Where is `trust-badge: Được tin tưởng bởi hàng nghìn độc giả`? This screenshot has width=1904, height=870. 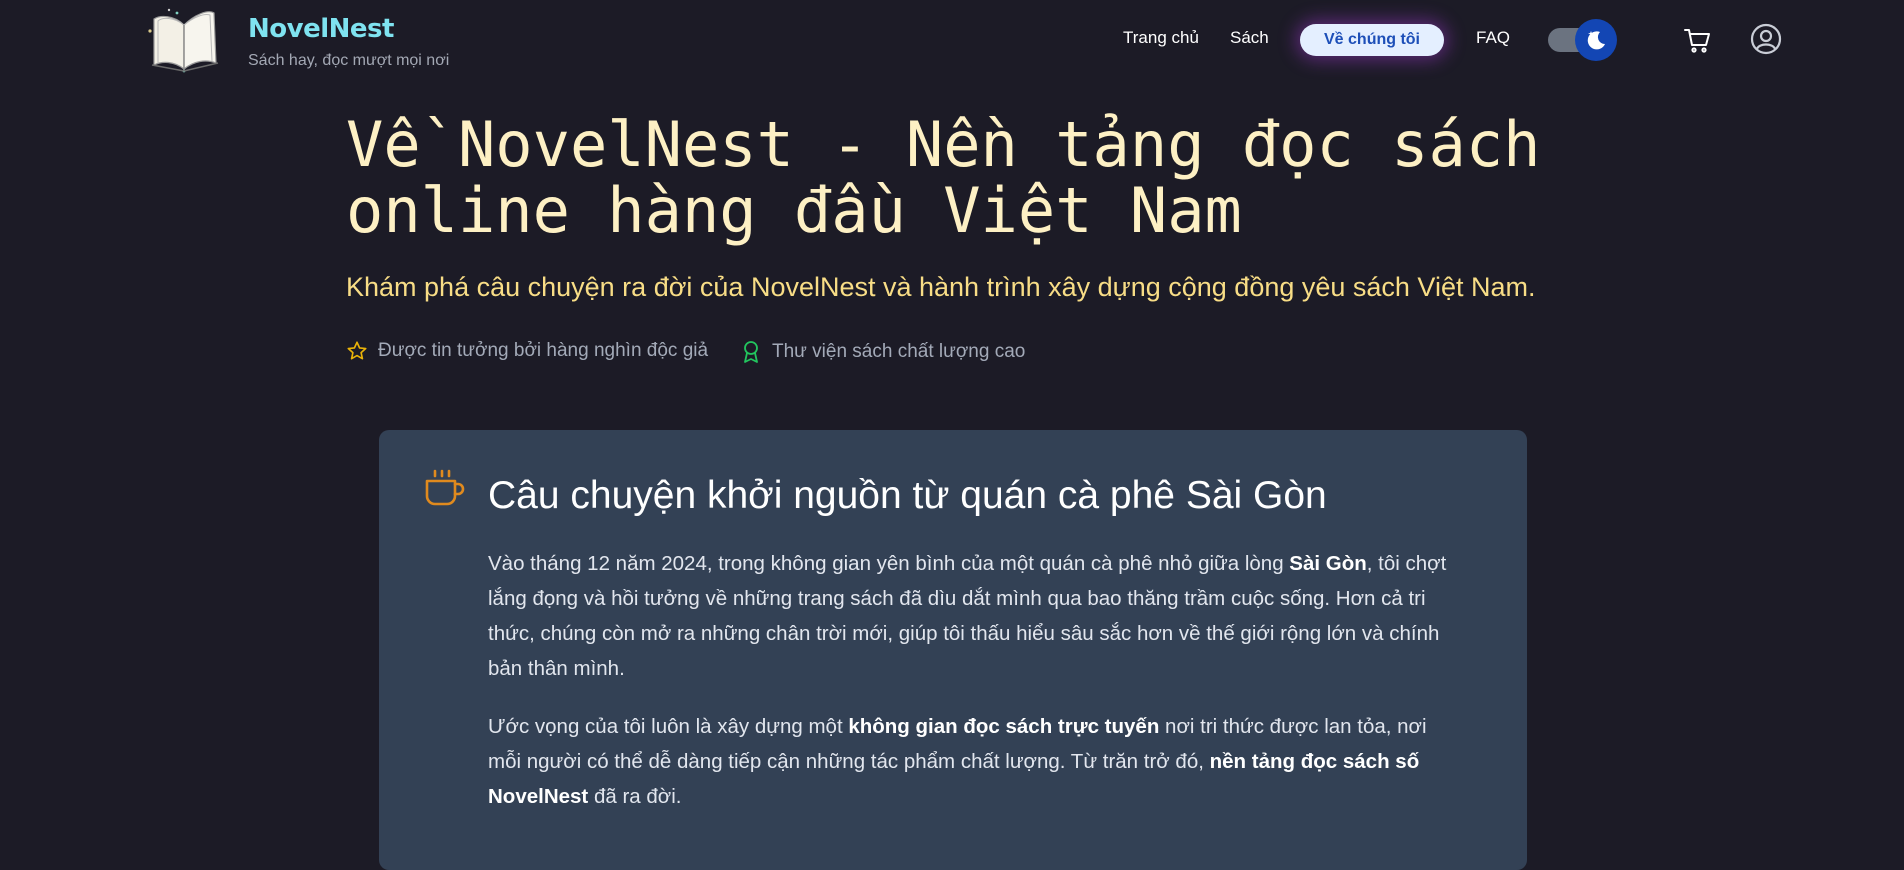 trust-badge: Được tin tưởng bởi hàng nghìn độc giả is located at coordinates (527, 351).